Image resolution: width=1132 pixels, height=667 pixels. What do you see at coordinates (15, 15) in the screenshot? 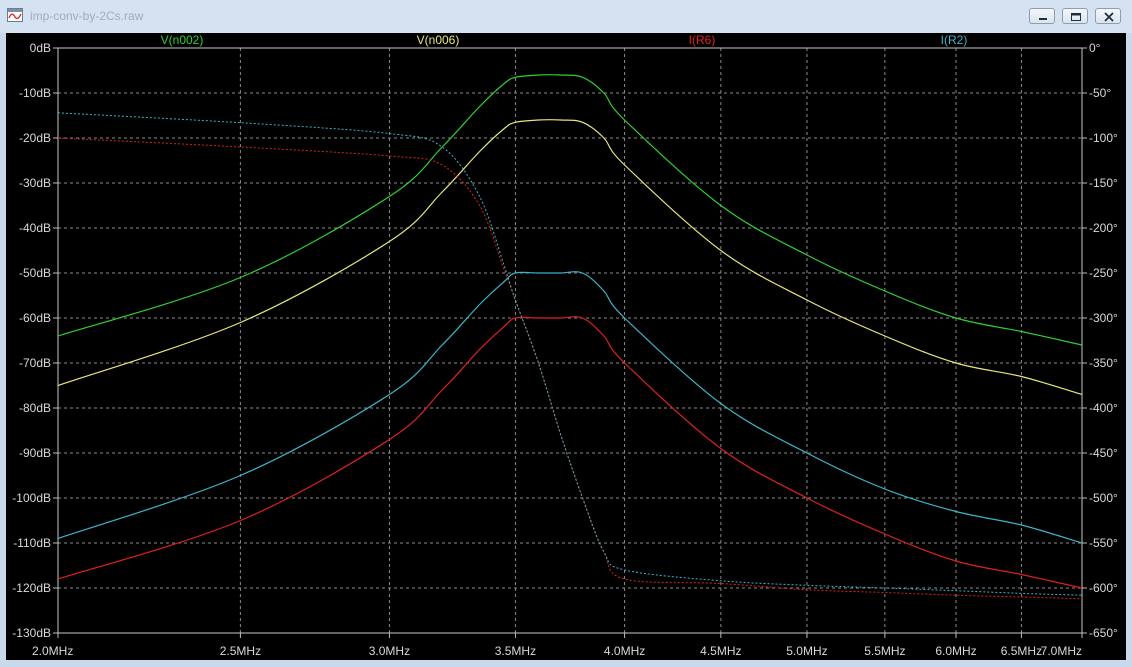
I see `waveform-icon` at bounding box center [15, 15].